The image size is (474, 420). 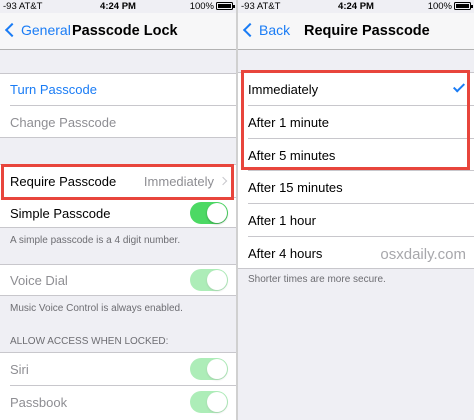 I want to click on voice-dial-toggle, so click(x=209, y=280).